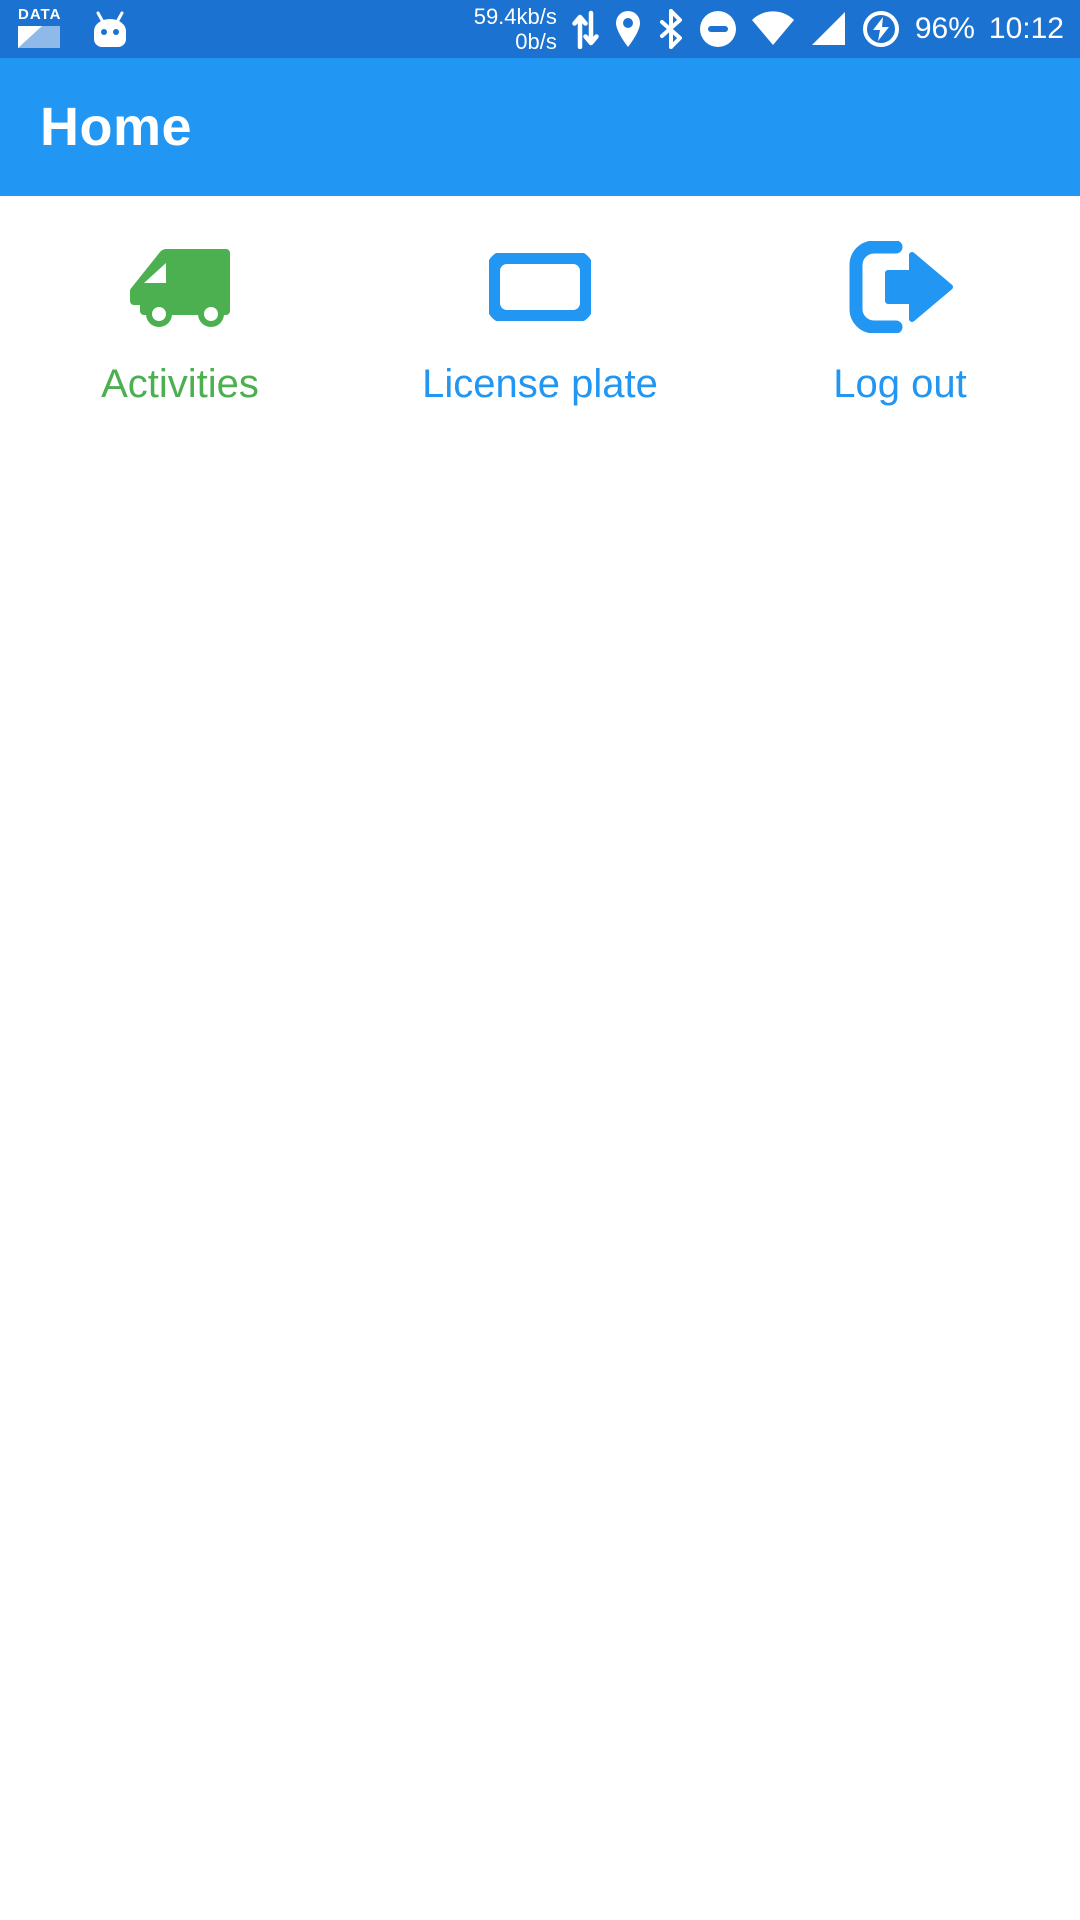 The width and height of the screenshot is (1080, 1920). I want to click on network-speed-up: 0b/s, so click(536, 41).